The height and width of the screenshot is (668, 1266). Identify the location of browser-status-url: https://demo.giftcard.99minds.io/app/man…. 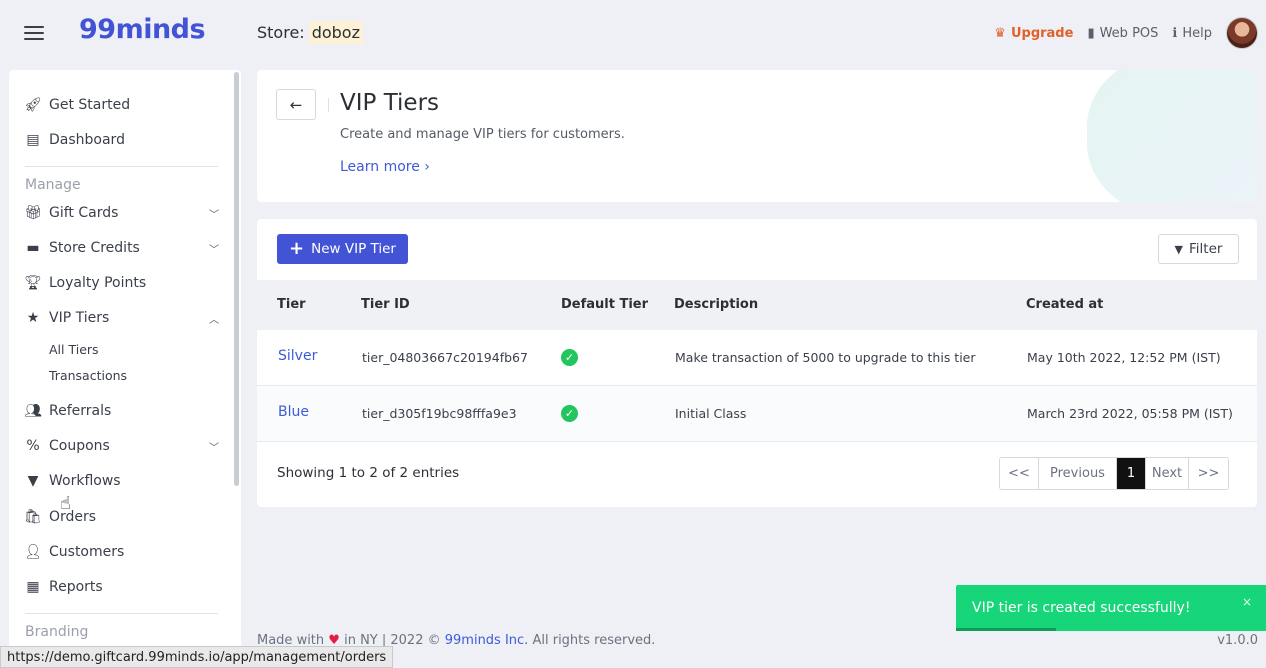
(197, 657).